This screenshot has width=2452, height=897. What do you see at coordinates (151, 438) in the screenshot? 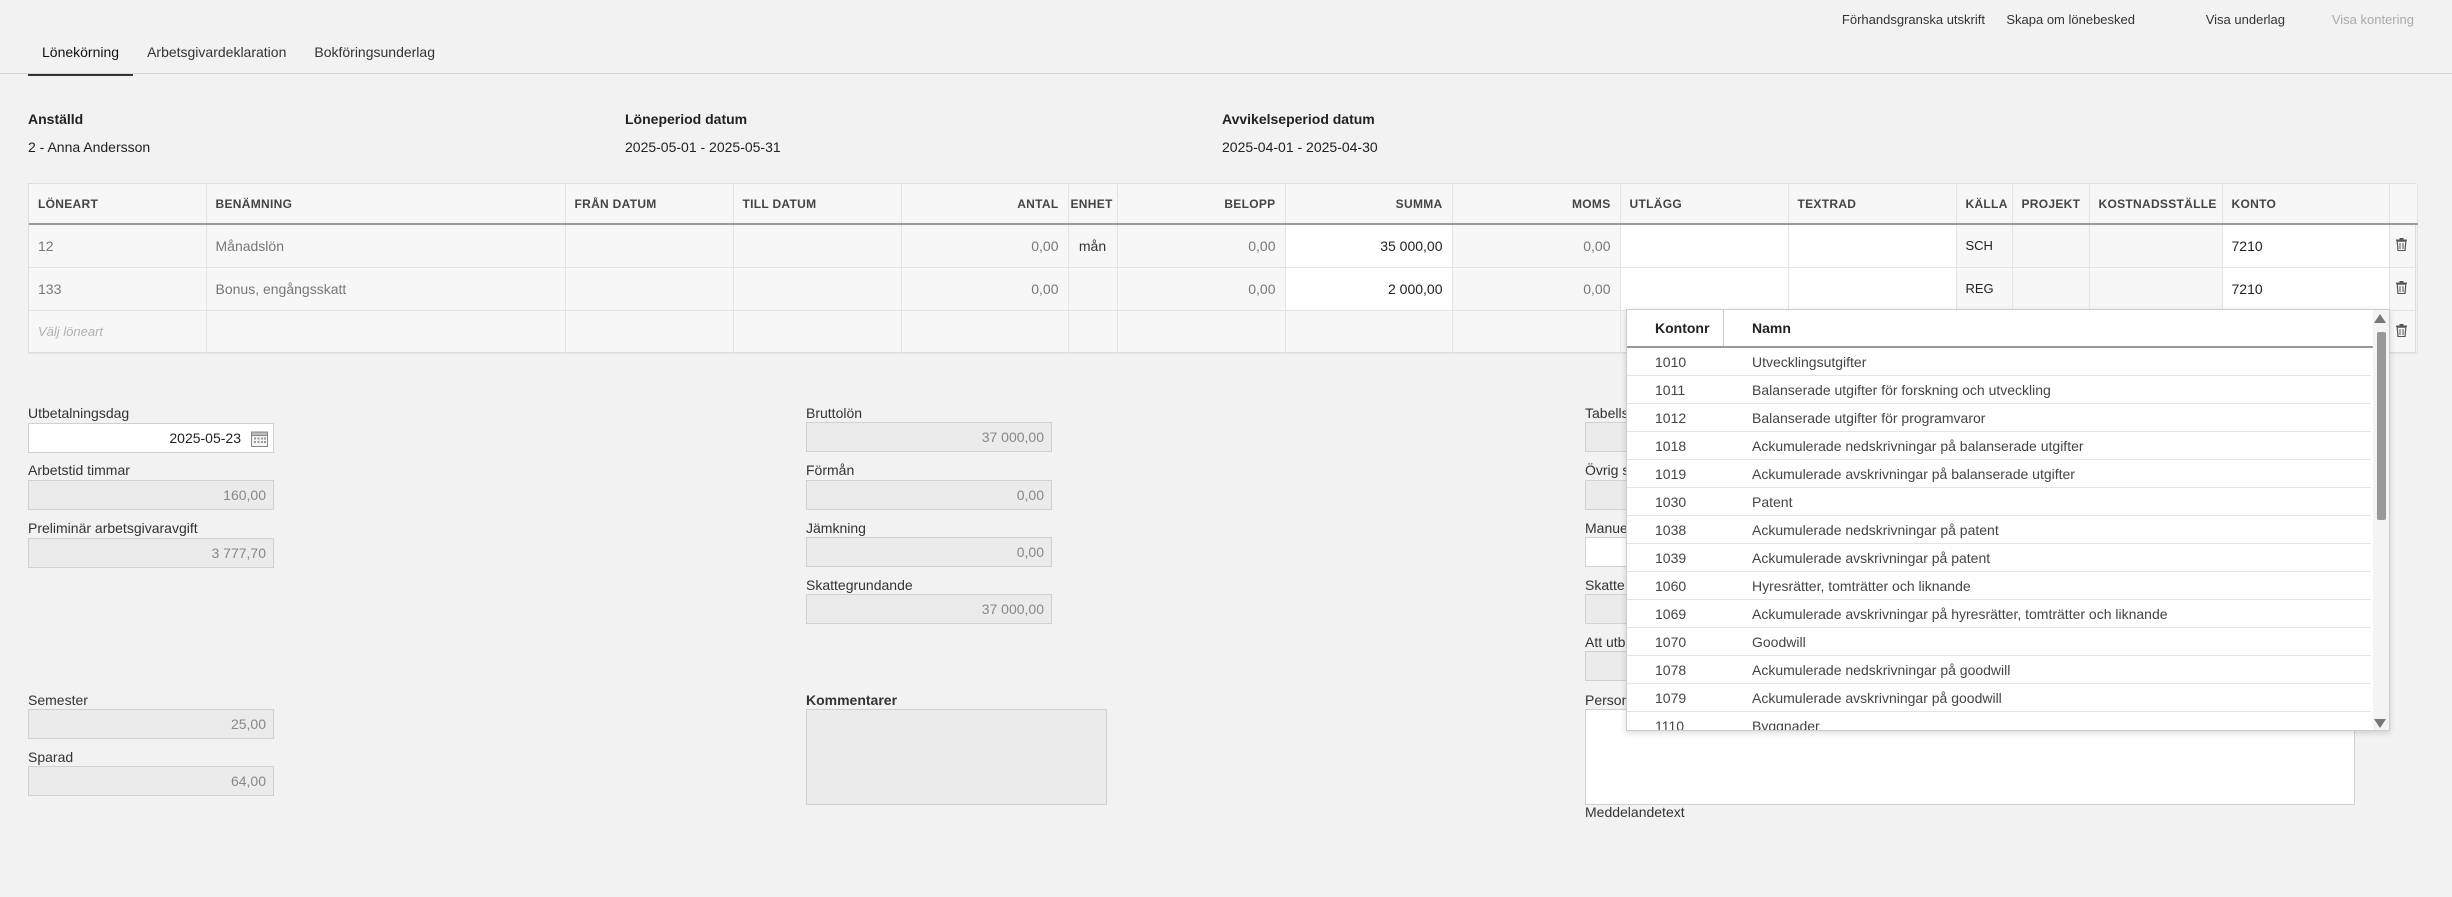
I see `payday-input: 2025-05-23` at bounding box center [151, 438].